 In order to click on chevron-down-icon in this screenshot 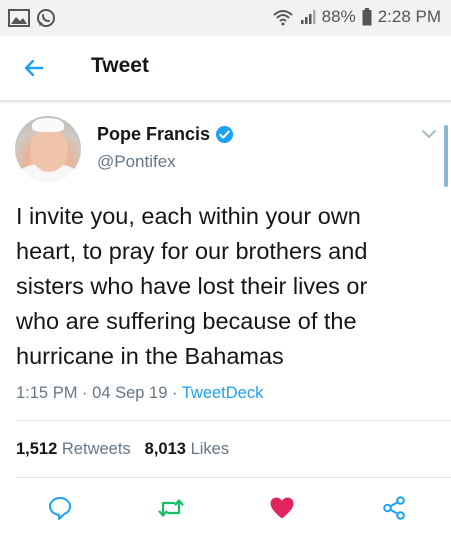, I will do `click(429, 134)`.